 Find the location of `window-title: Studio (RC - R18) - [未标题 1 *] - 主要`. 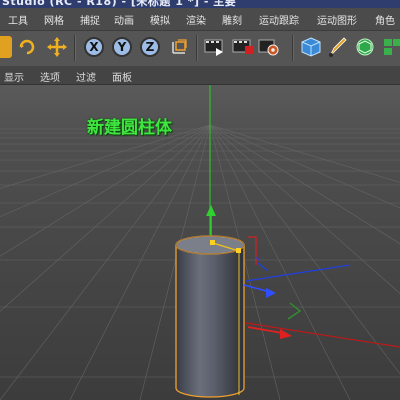

window-title: Studio (RC - R18) - [未标题 1 *] - 主要 is located at coordinates (119, 4).